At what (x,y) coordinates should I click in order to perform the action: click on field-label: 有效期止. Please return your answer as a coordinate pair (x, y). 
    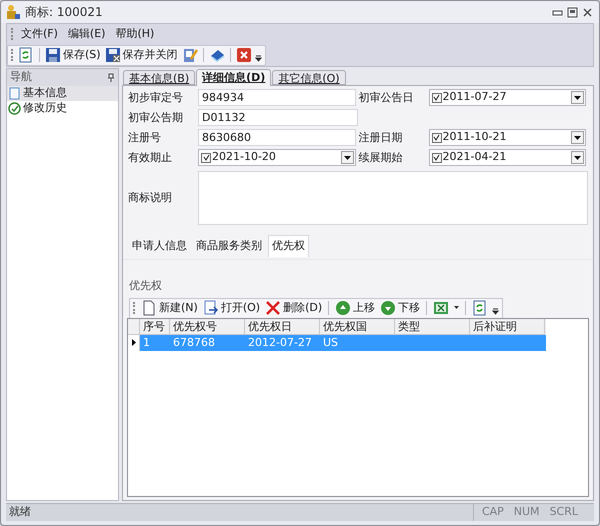
    Looking at the image, I should click on (150, 158).